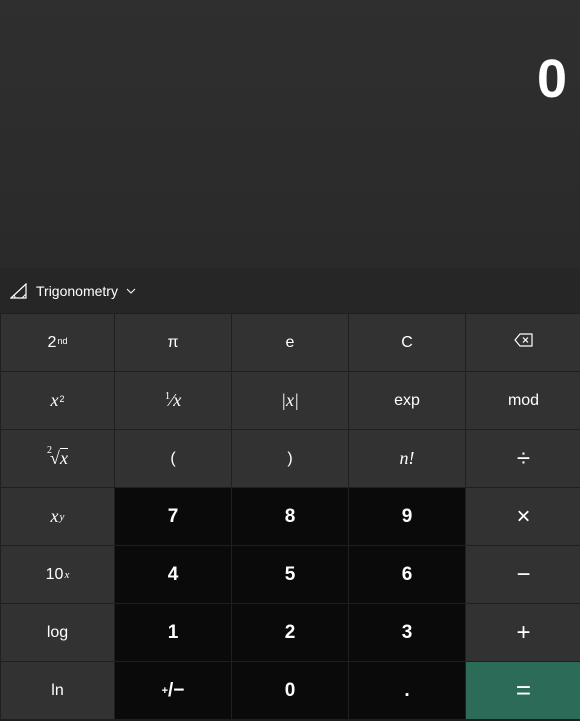 The height and width of the screenshot is (721, 580). Describe the element at coordinates (523, 516) in the screenshot. I see `multiply-button: ×` at that location.